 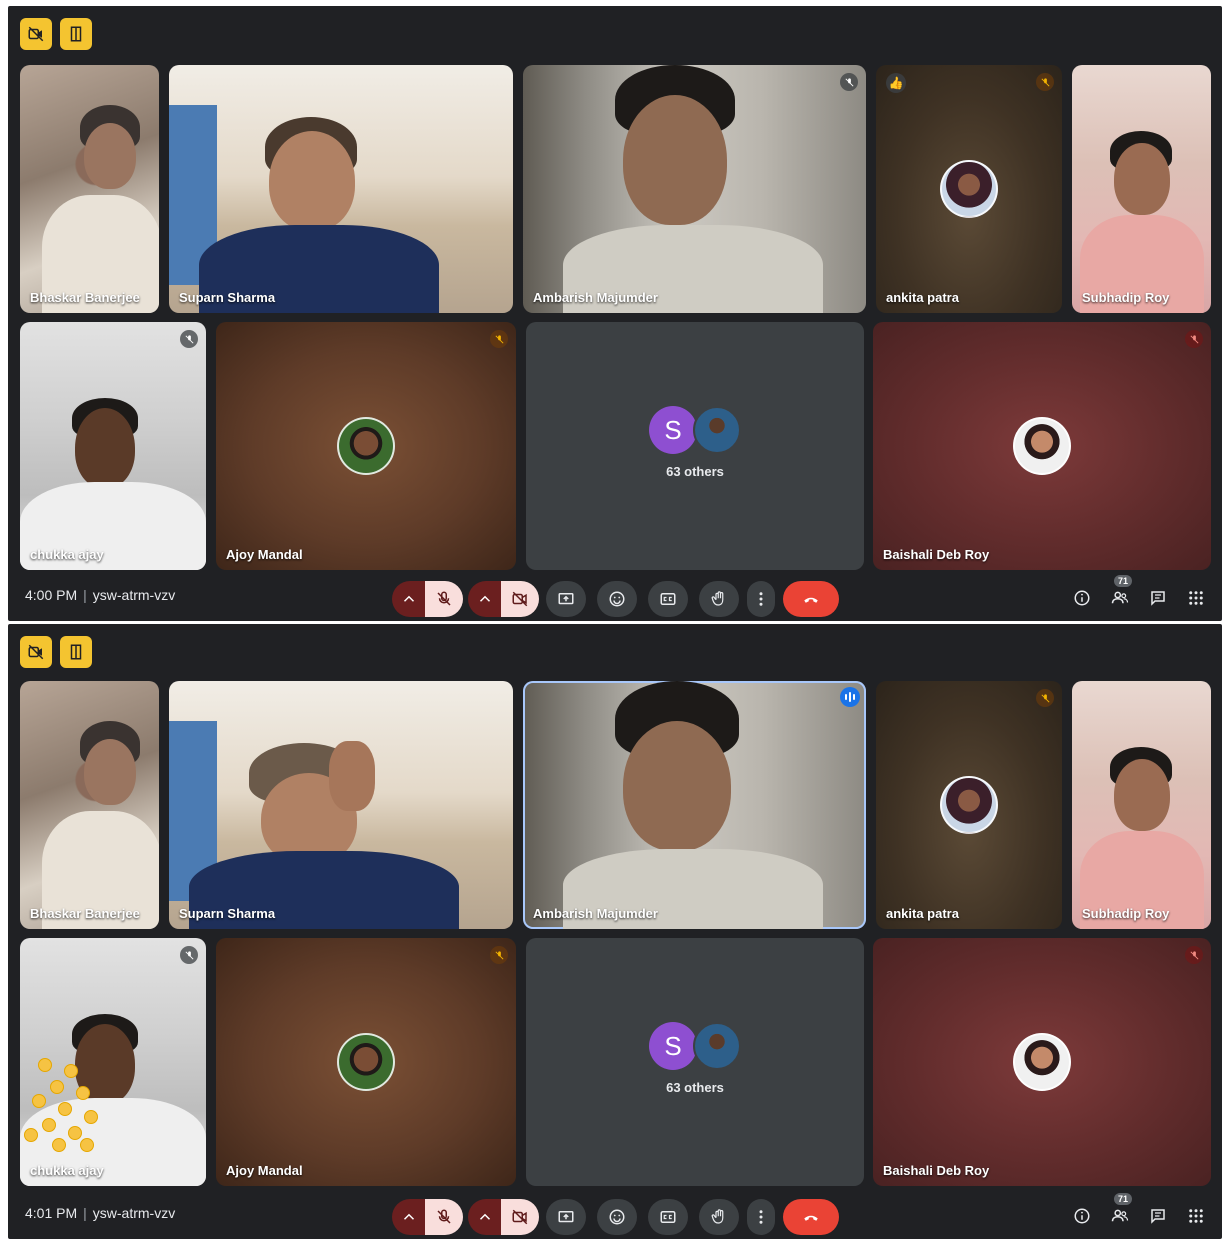 I want to click on clock-time: 4:01 PM, so click(x=51, y=1213).